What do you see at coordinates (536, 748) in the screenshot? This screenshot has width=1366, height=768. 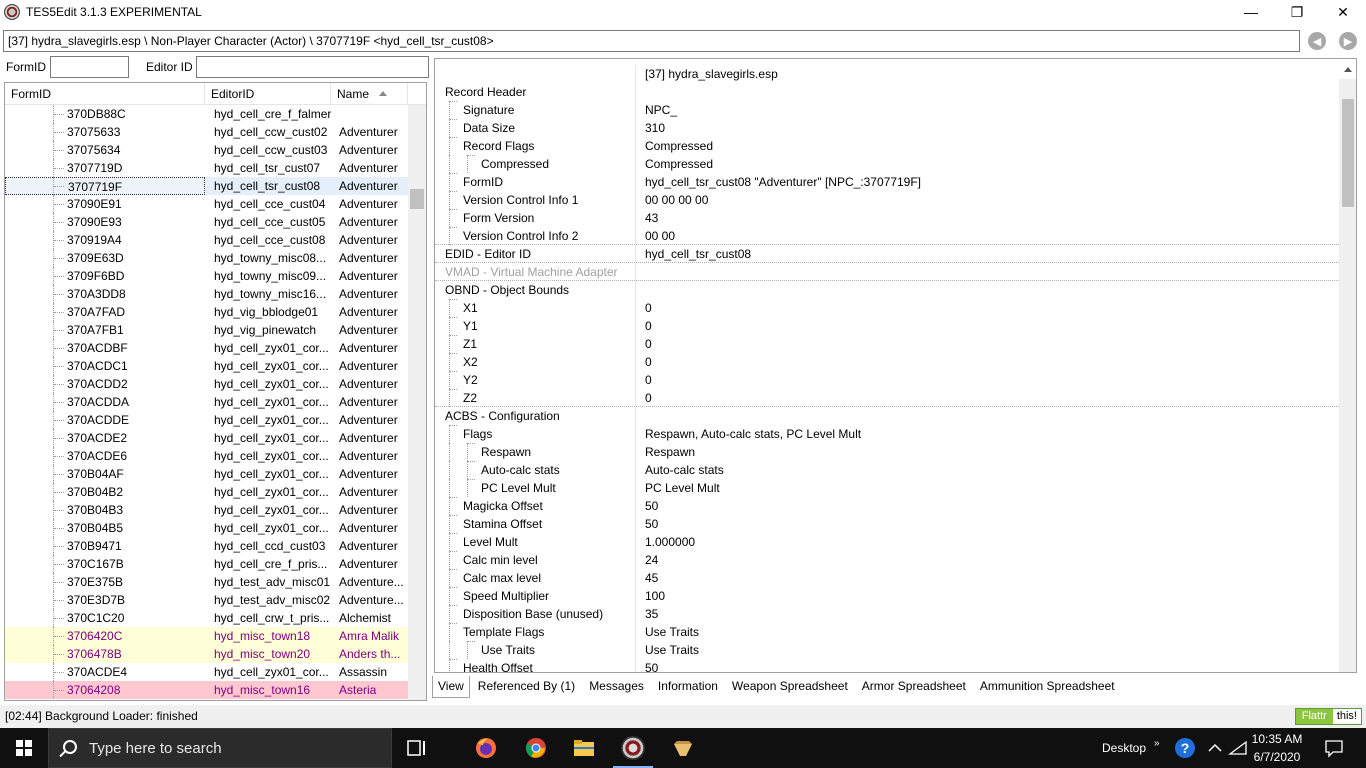 I see `chrome-icon` at bounding box center [536, 748].